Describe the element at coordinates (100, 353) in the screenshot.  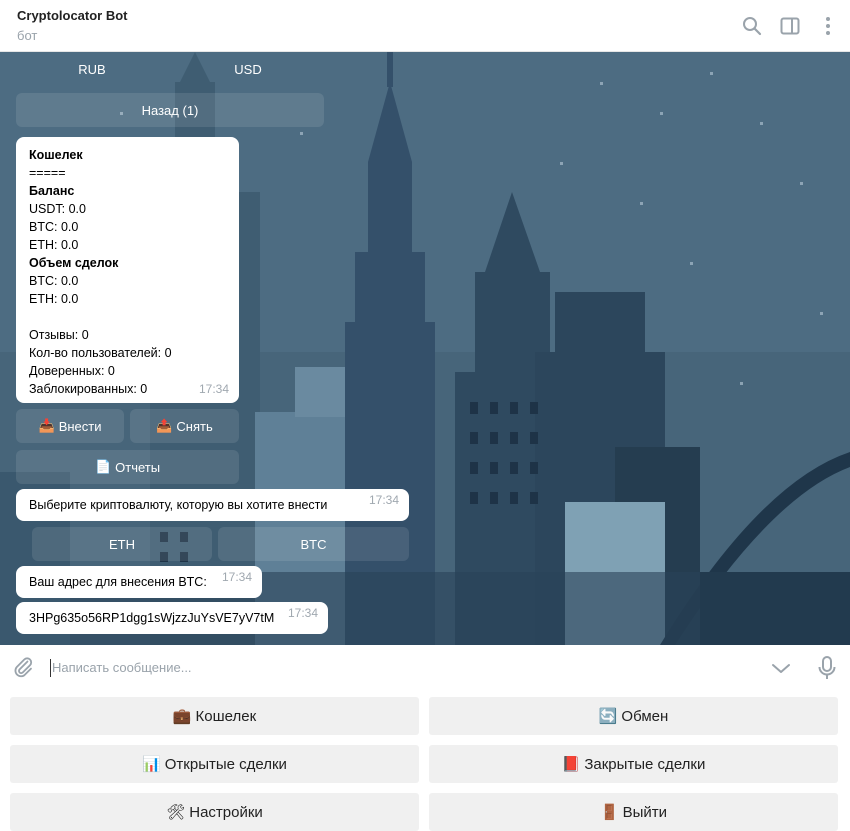
I see `users-count: Кол-во пользователей: 0` at that location.